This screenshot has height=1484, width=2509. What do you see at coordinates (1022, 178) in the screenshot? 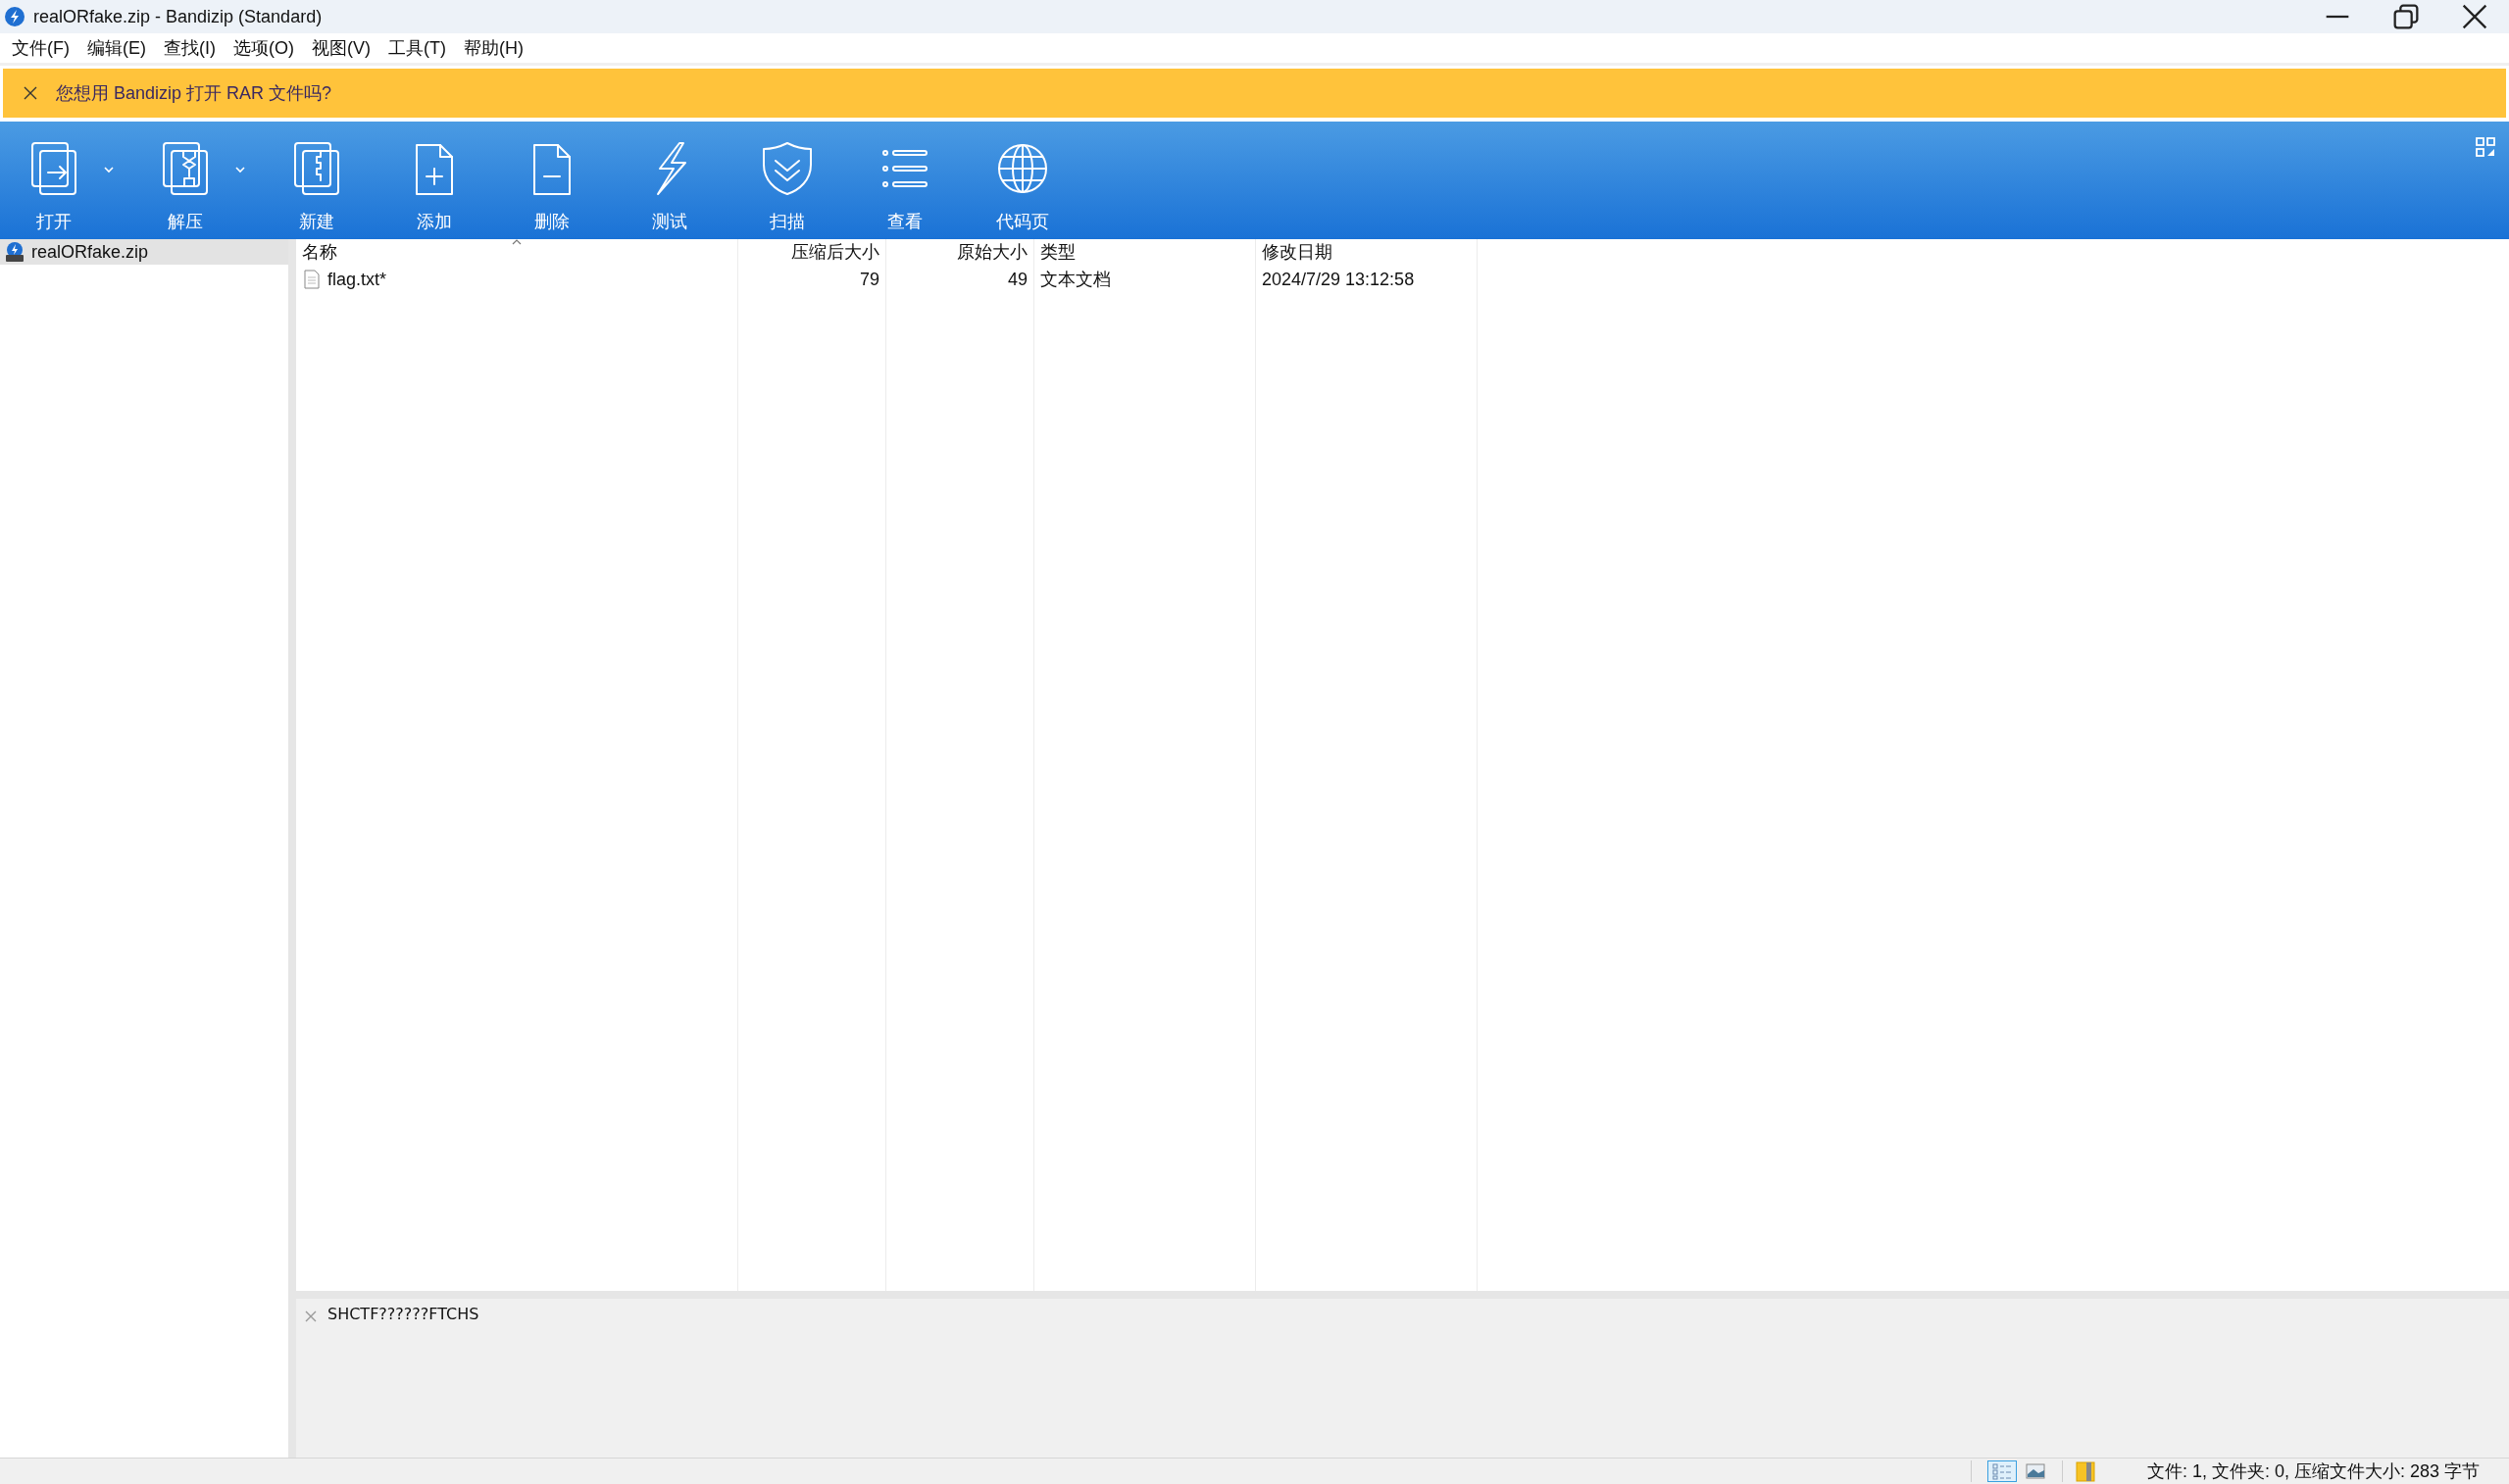
I see `toolbar-button: 代码页` at bounding box center [1022, 178].